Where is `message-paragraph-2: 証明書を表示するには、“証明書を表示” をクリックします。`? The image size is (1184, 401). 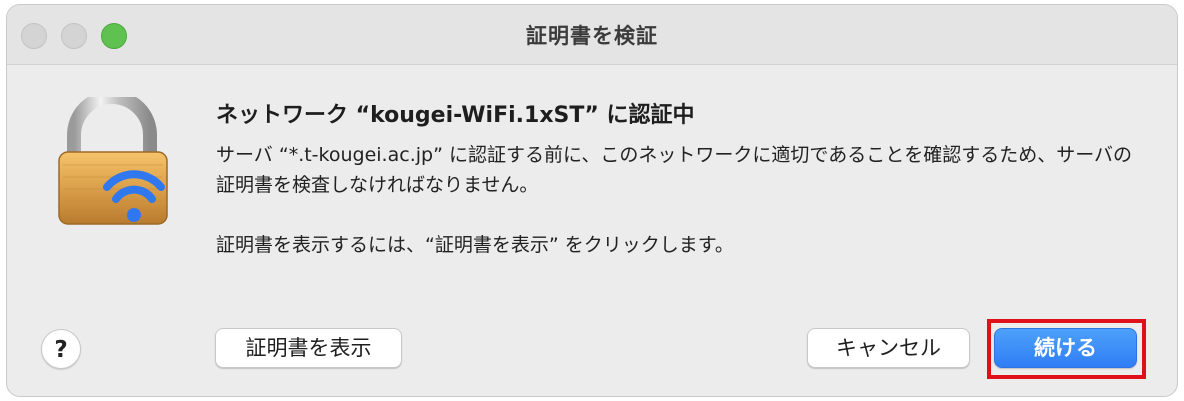 message-paragraph-2: 証明書を表示するには、“証明書を表示” をクリックします。 is located at coordinates (475, 245).